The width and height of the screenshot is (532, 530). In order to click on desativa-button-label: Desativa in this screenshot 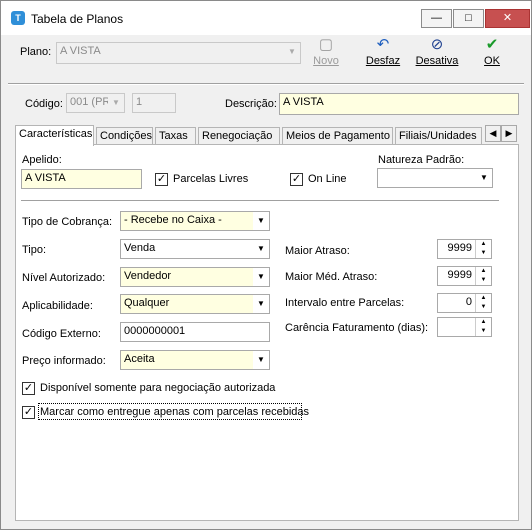, I will do `click(437, 61)`.